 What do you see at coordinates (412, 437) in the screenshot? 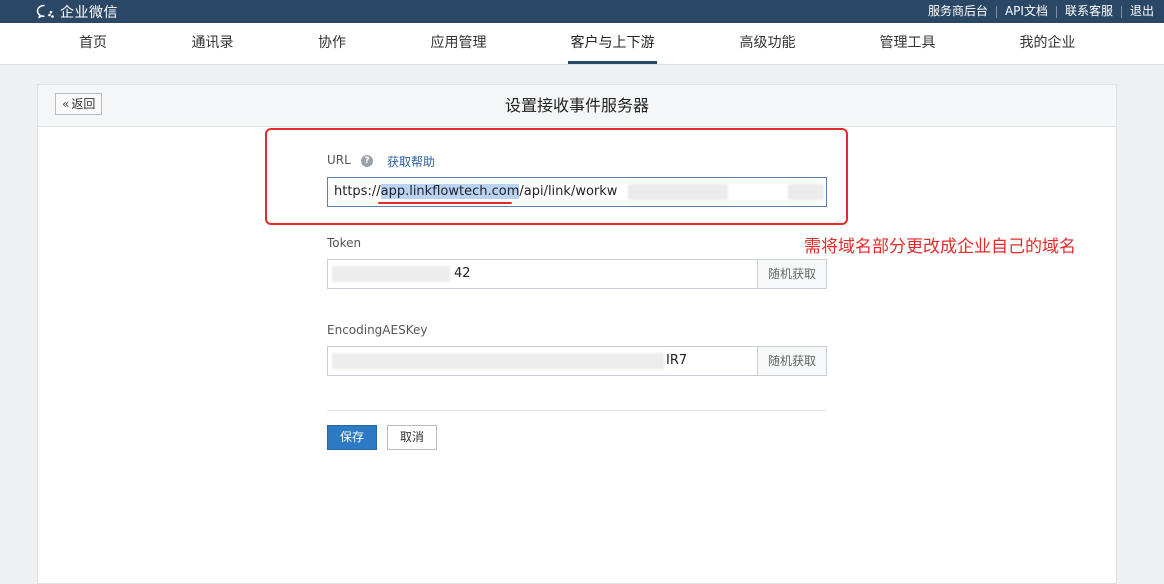
I see `cancel-button: 取消` at bounding box center [412, 437].